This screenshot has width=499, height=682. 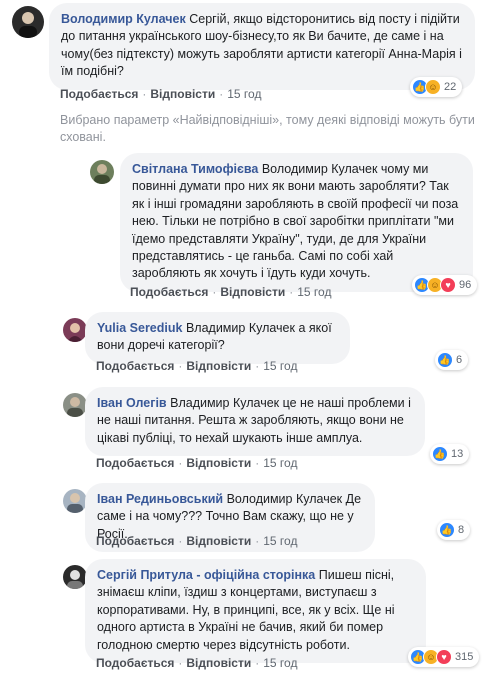 What do you see at coordinates (457, 454) in the screenshot?
I see `reaction-count: 13` at bounding box center [457, 454].